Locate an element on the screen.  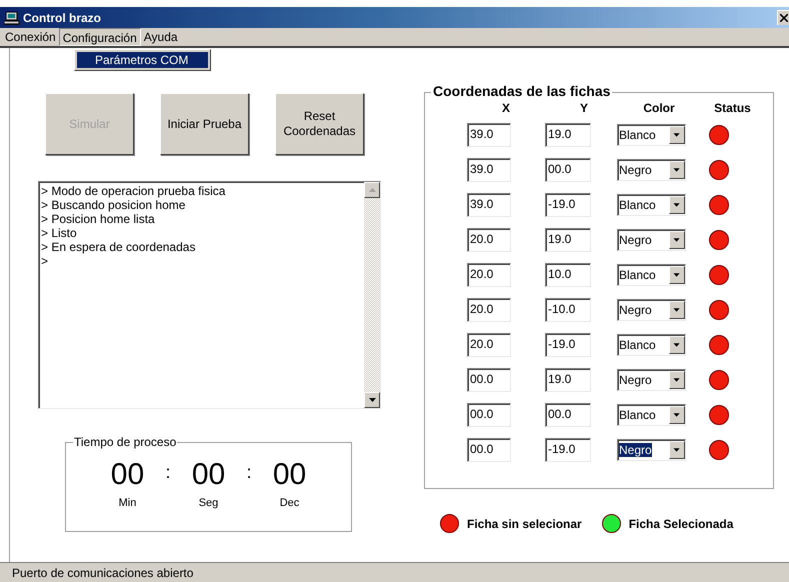
scroll-down-icon is located at coordinates (372, 400).